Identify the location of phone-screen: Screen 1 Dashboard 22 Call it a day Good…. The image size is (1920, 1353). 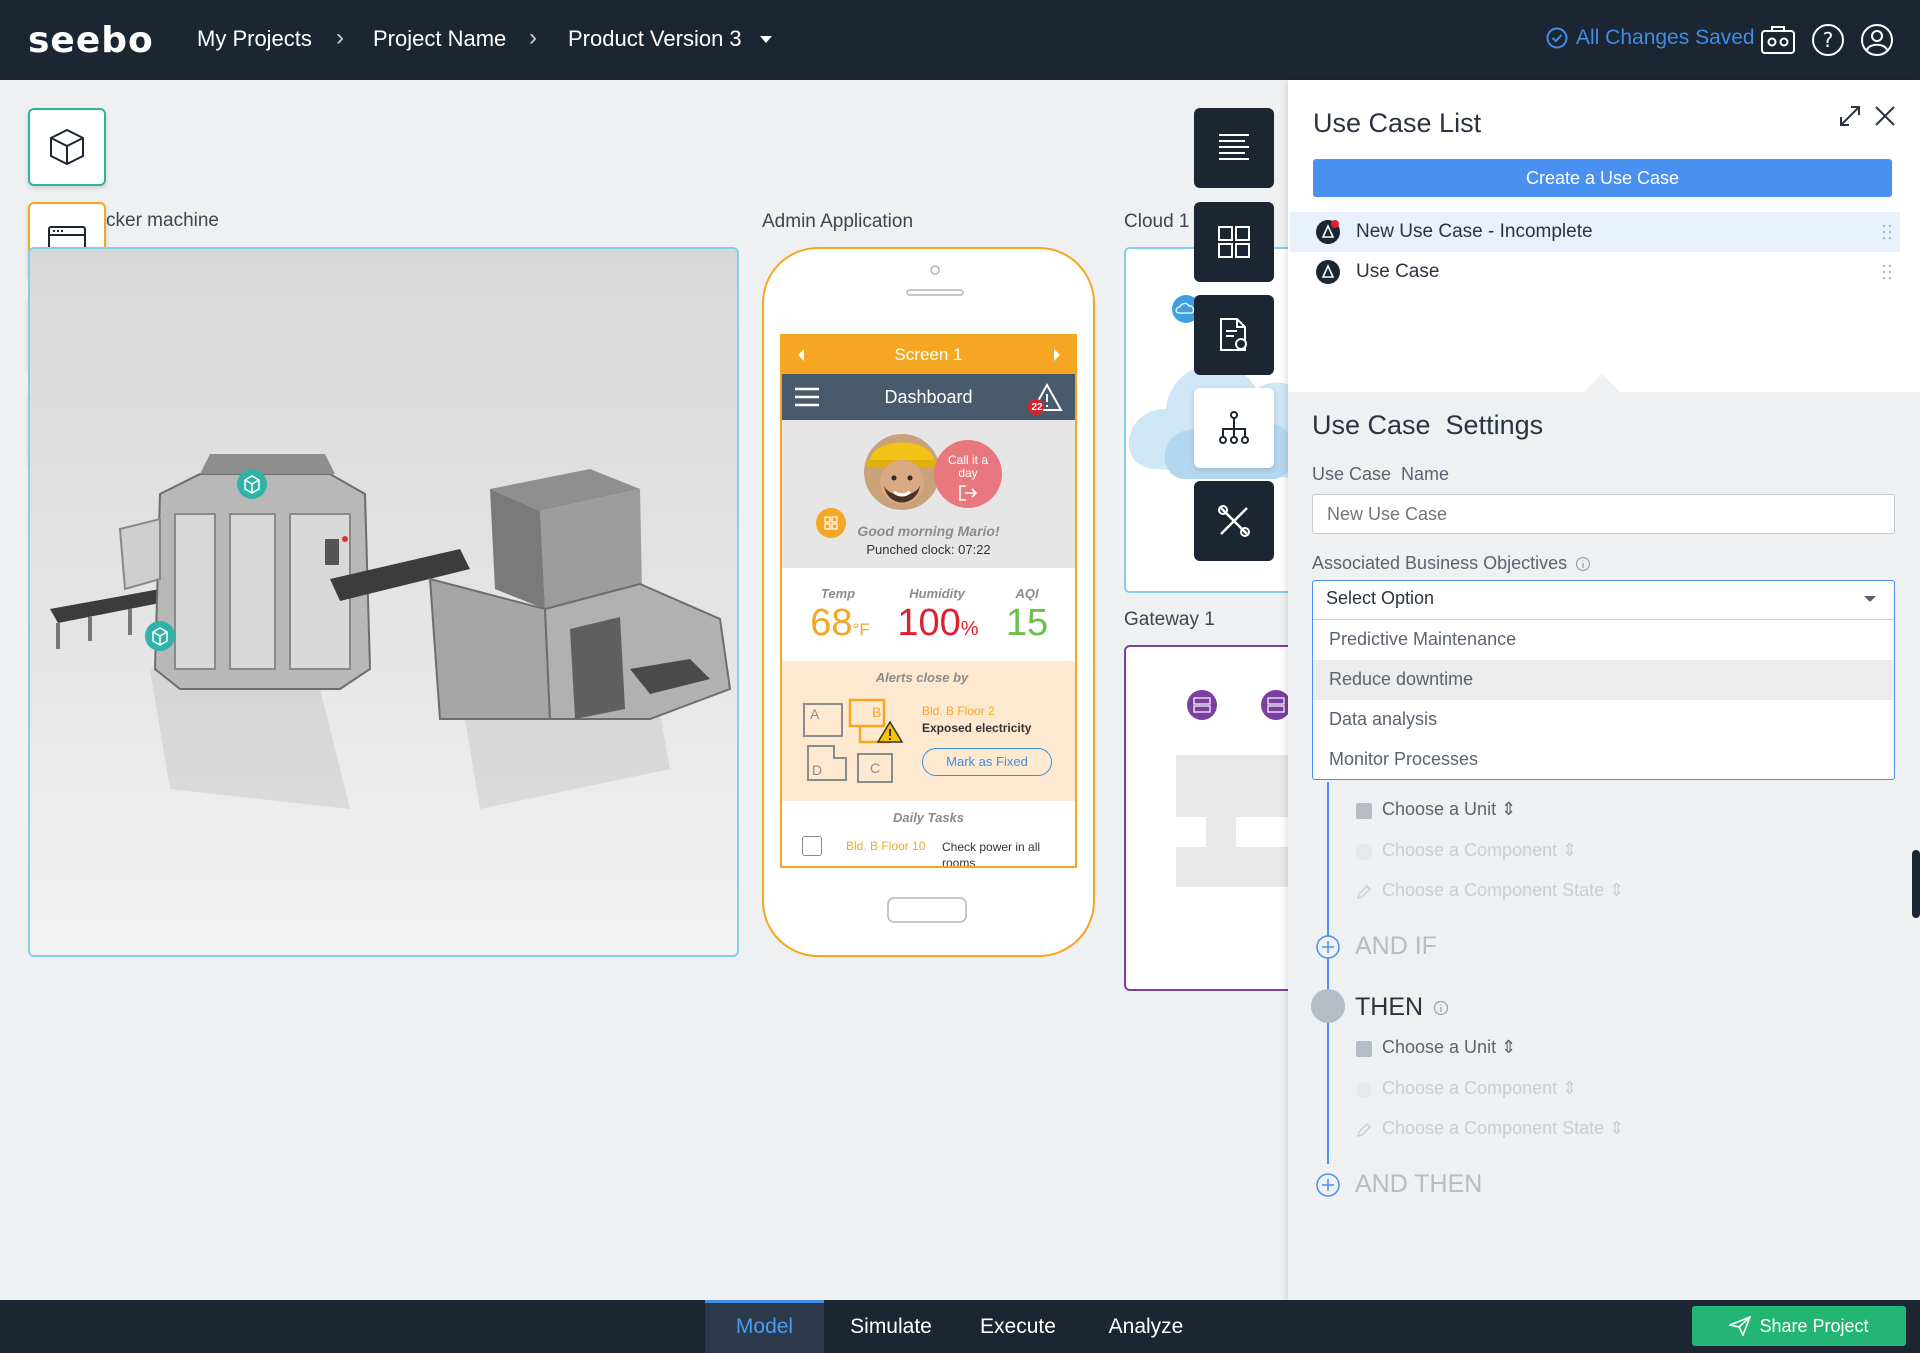
(928, 601).